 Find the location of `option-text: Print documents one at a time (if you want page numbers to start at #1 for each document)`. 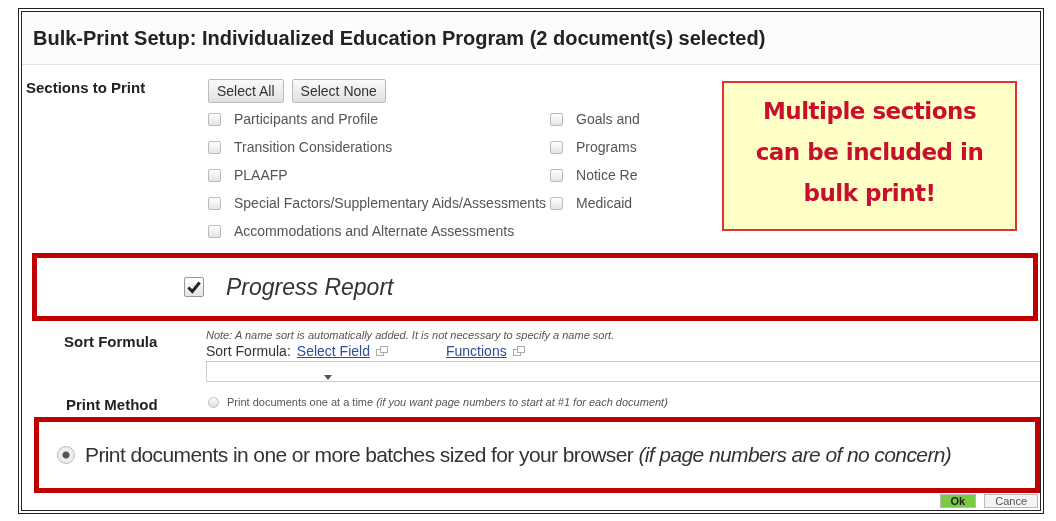

option-text: Print documents one at a time (if you want page numbers to start at #1 for each document) is located at coordinates (447, 402).